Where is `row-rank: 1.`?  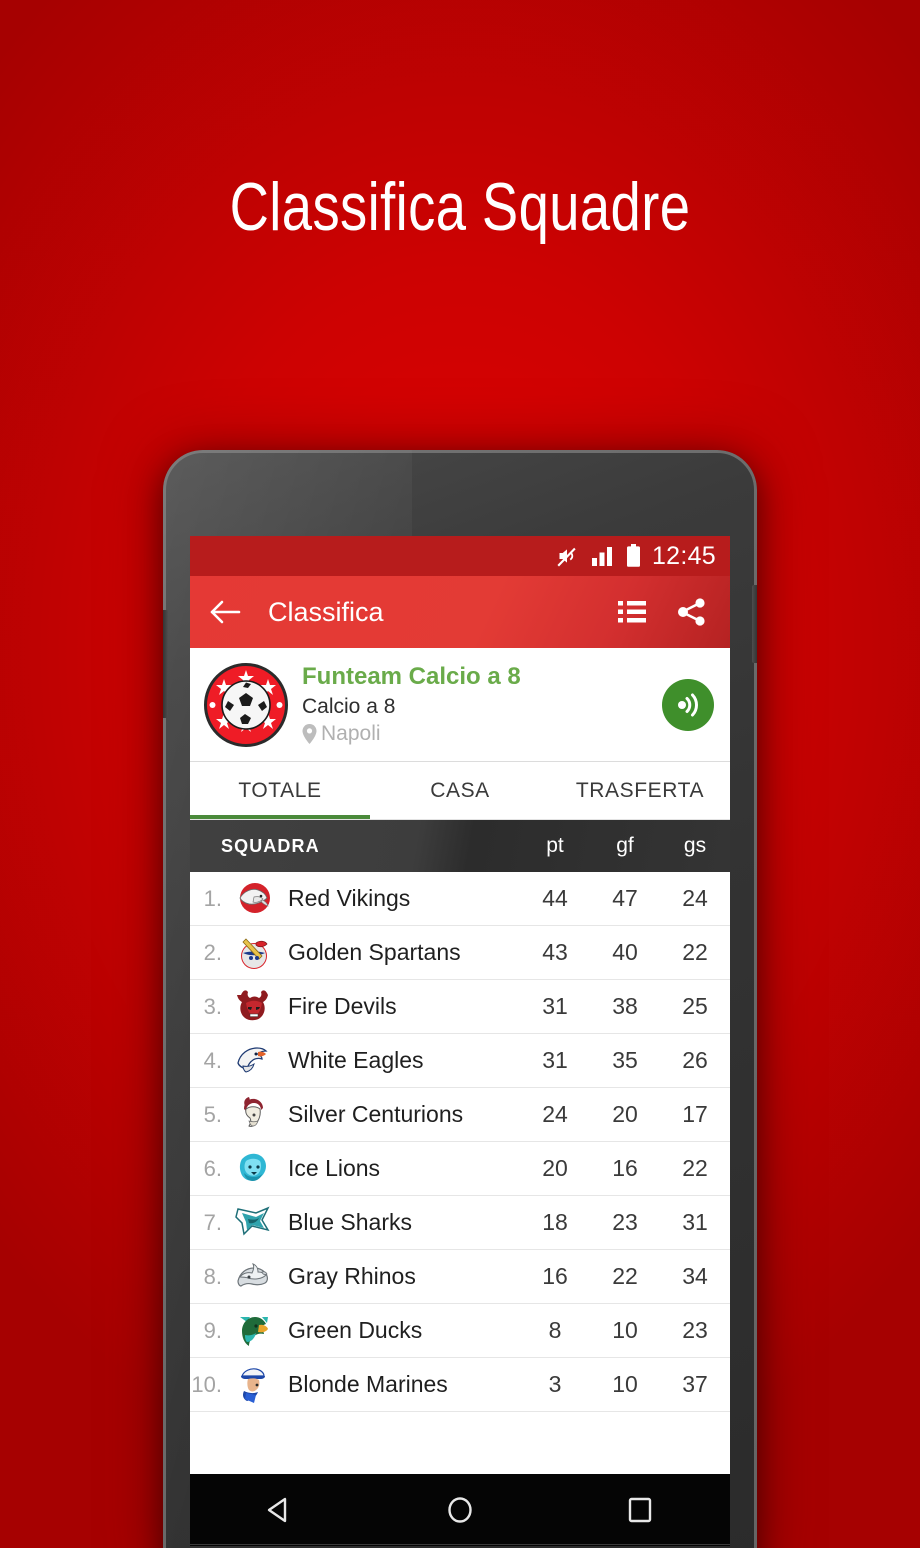
row-rank: 1. is located at coordinates (212, 898).